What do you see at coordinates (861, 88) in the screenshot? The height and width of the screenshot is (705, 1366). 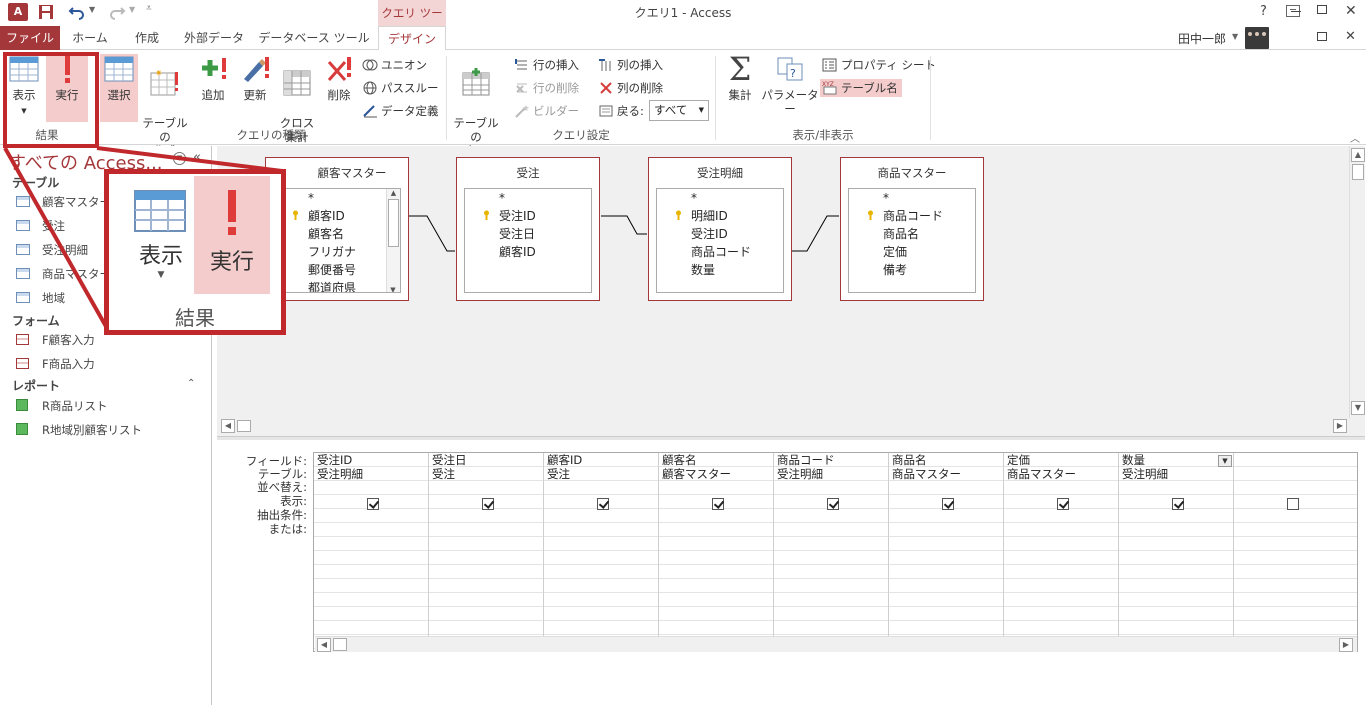 I see `table-names-button: XYZ テーブル名` at bounding box center [861, 88].